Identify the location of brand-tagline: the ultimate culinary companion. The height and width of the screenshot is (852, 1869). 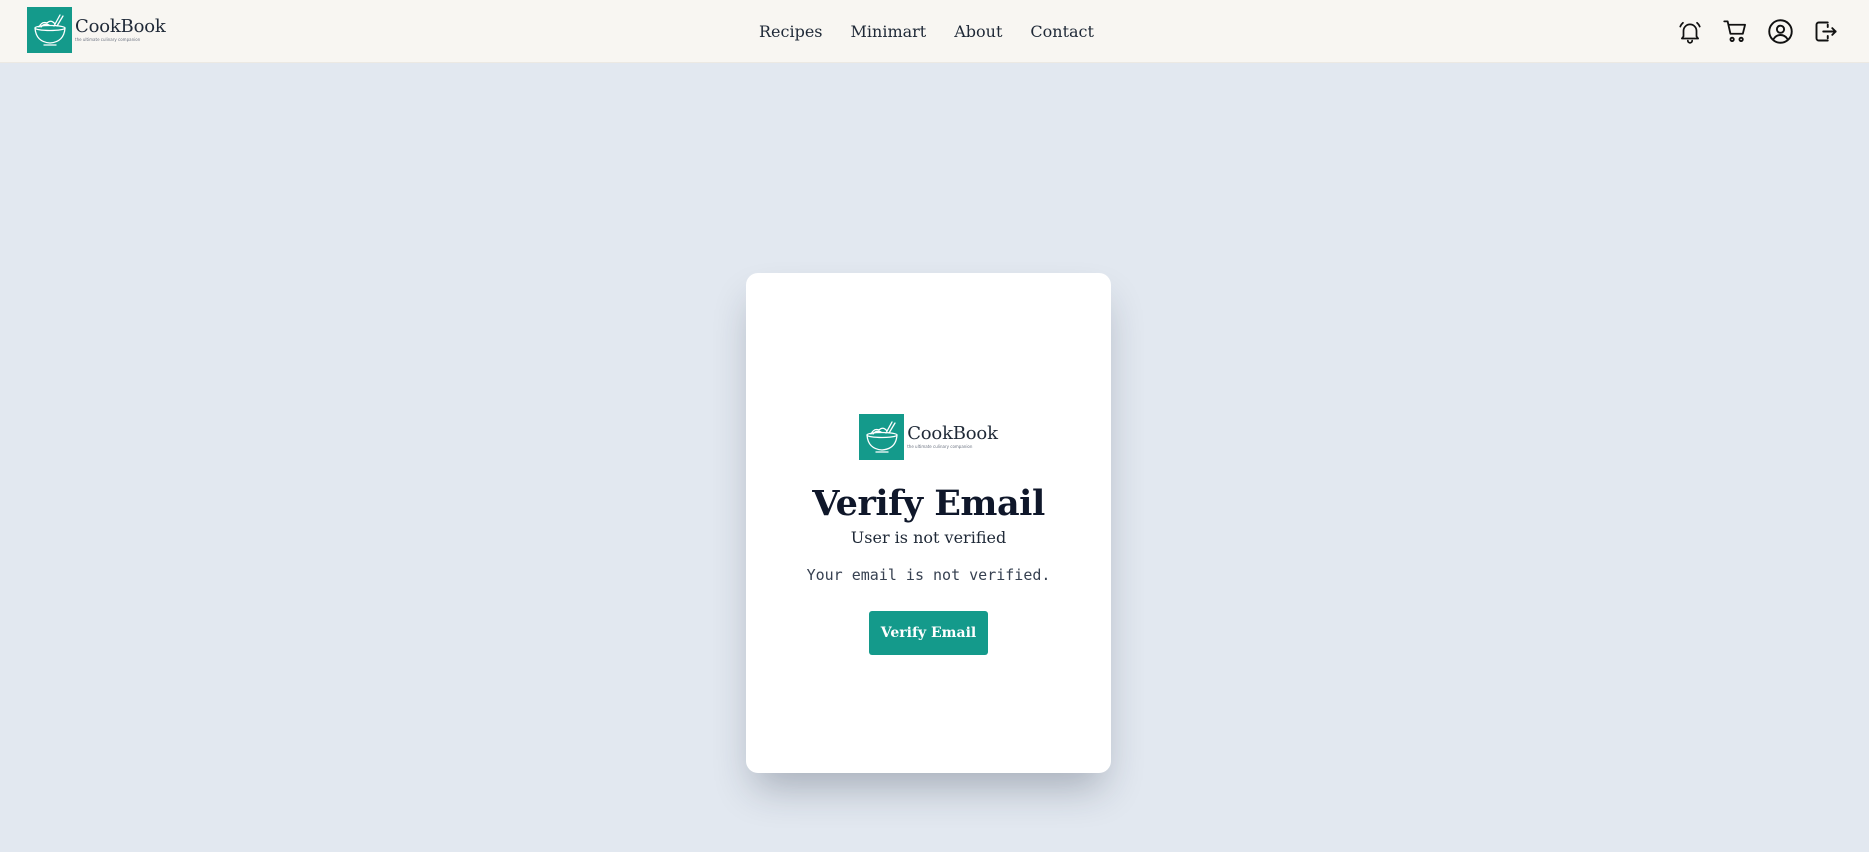
(108, 39).